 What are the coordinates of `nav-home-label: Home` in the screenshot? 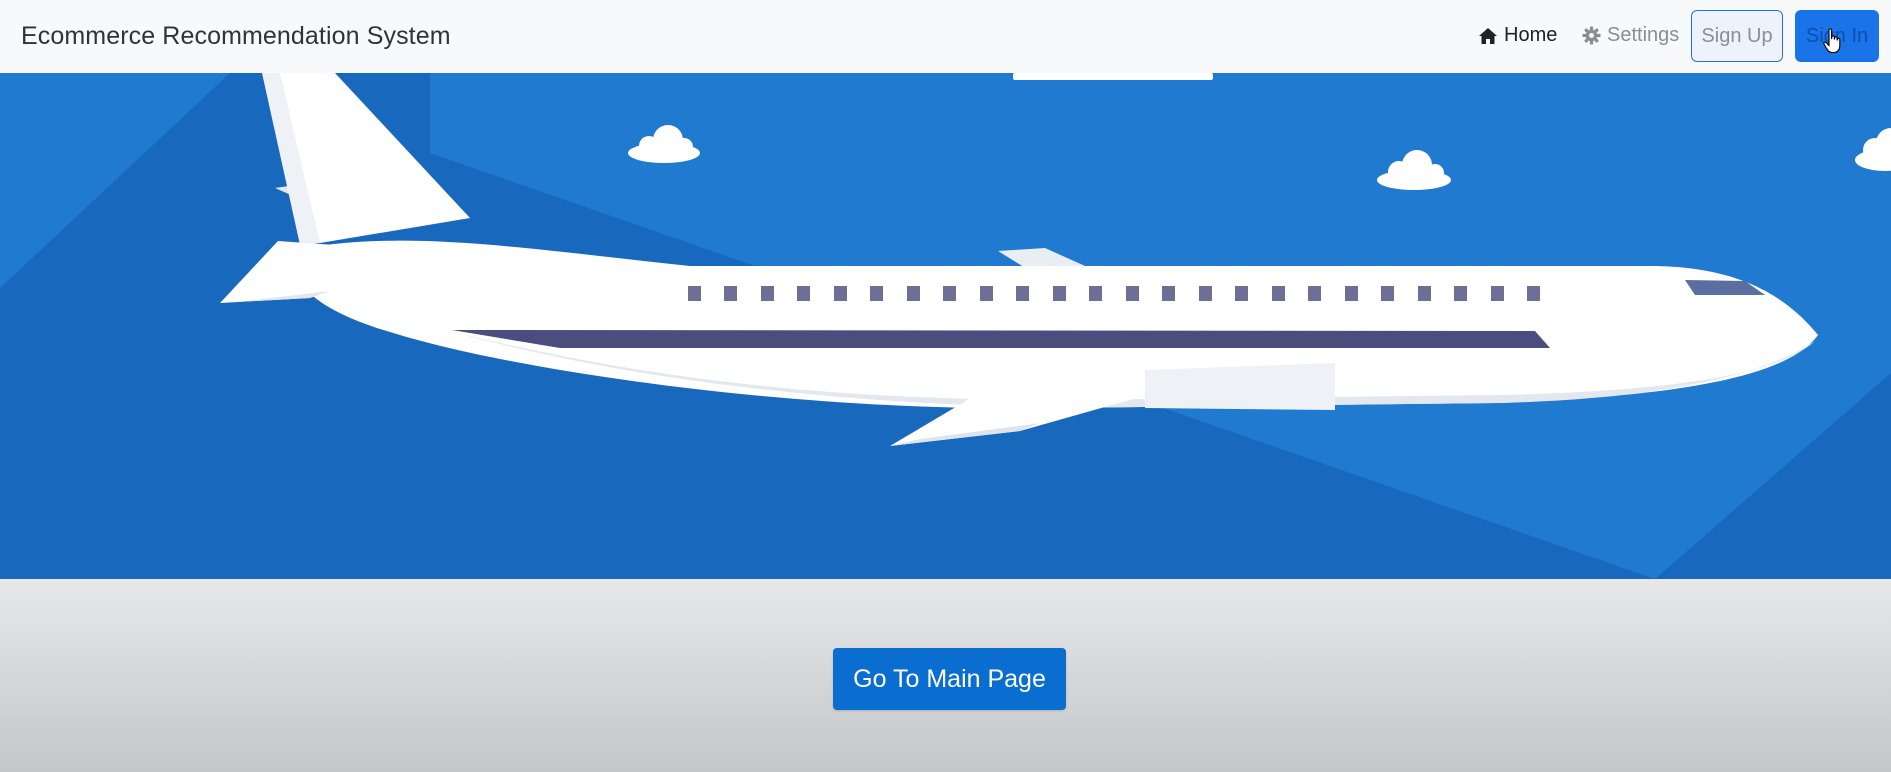 It's located at (1531, 35).